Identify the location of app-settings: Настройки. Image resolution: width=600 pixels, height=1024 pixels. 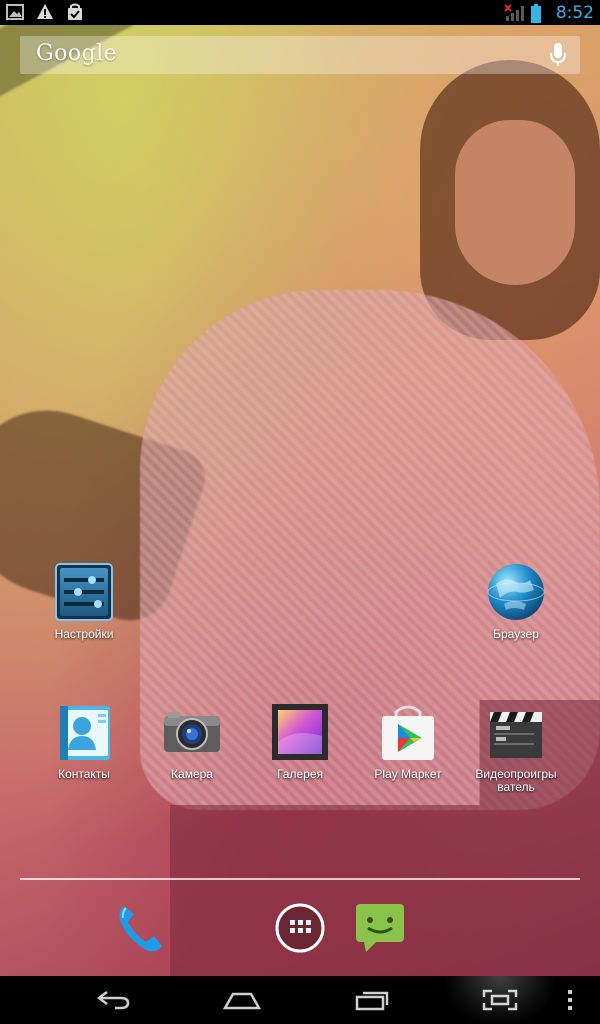
(84, 601).